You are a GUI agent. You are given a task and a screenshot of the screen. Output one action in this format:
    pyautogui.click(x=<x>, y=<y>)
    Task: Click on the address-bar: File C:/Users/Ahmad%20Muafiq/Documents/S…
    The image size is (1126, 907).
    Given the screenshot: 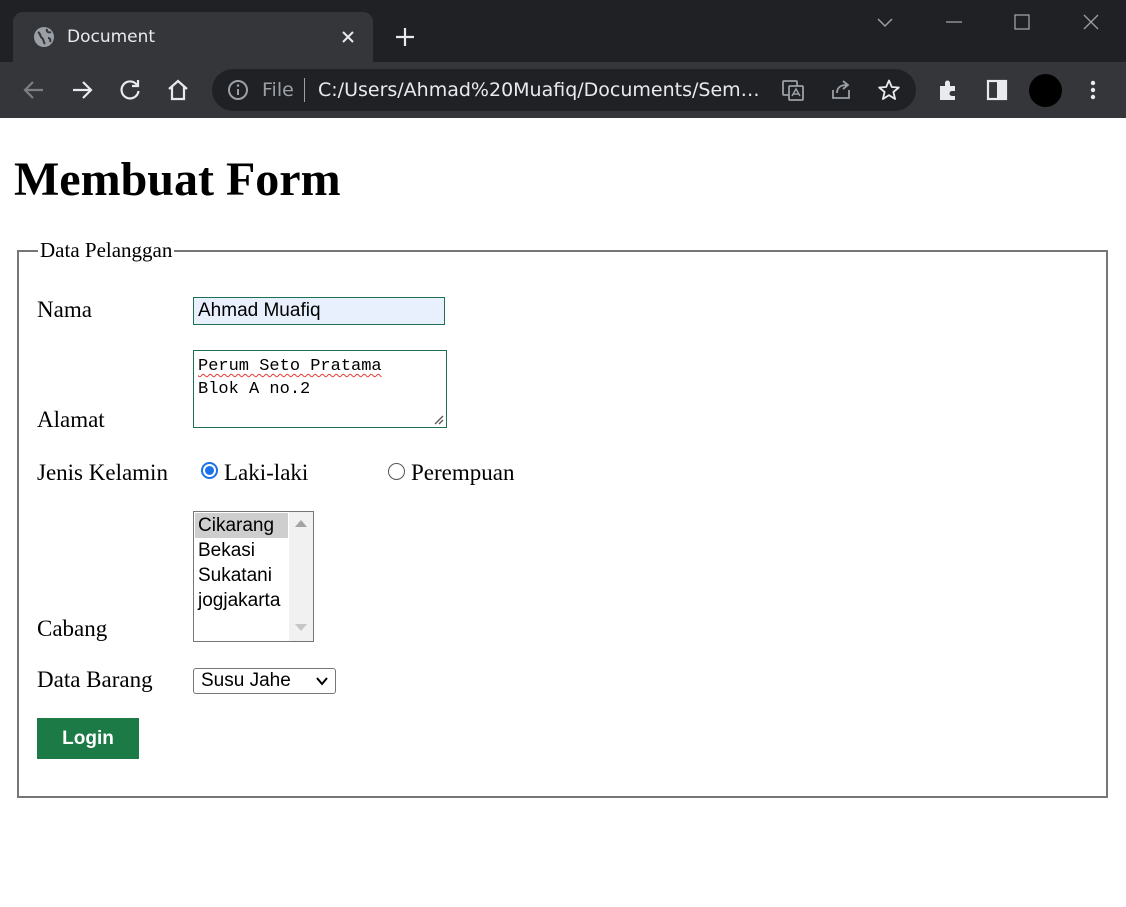 What is the action you would take?
    pyautogui.click(x=564, y=90)
    